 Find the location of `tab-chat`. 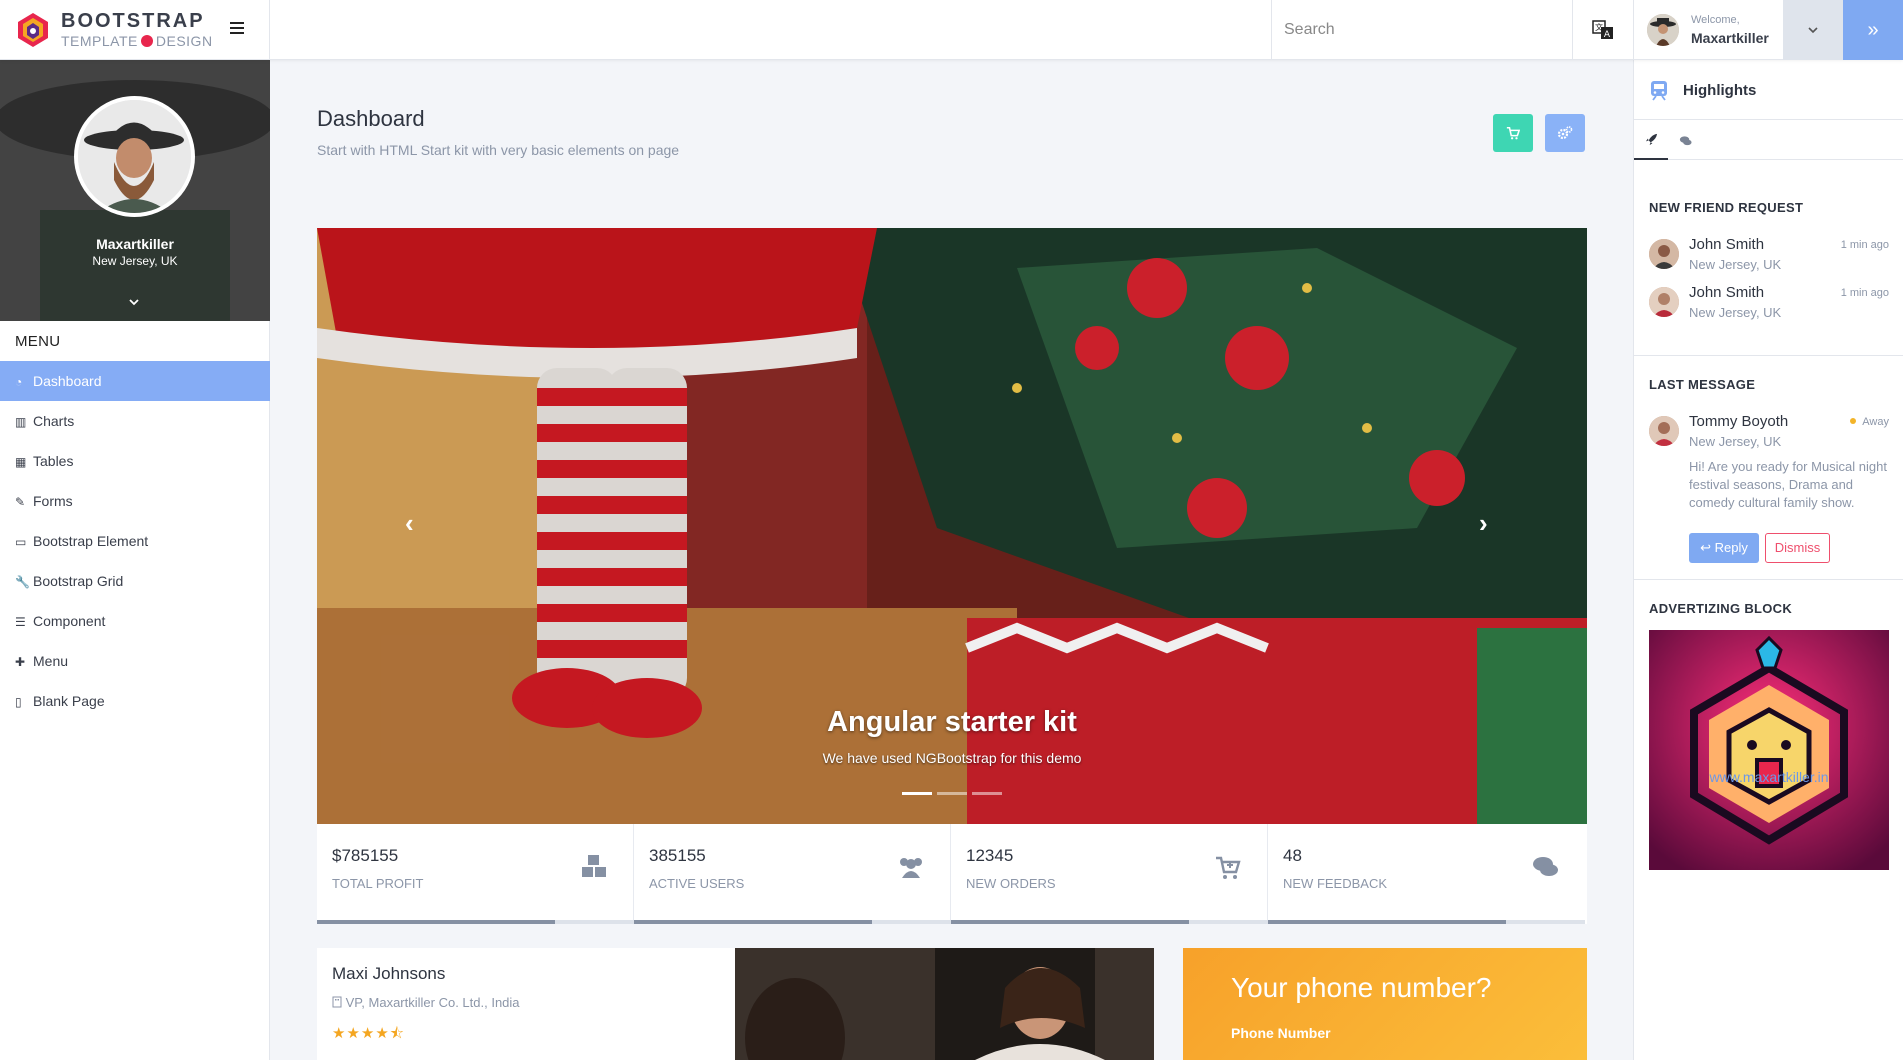

tab-chat is located at coordinates (1685, 140).